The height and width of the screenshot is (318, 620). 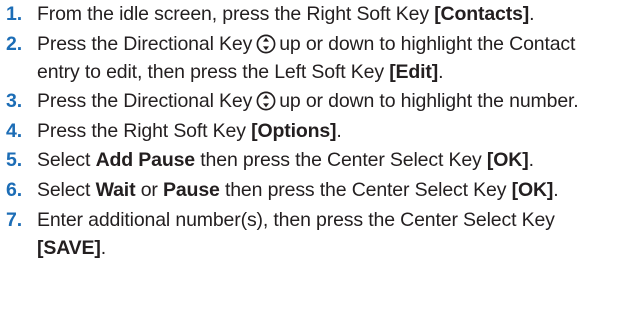 What do you see at coordinates (115, 189) in the screenshot?
I see `key-label: Wait` at bounding box center [115, 189].